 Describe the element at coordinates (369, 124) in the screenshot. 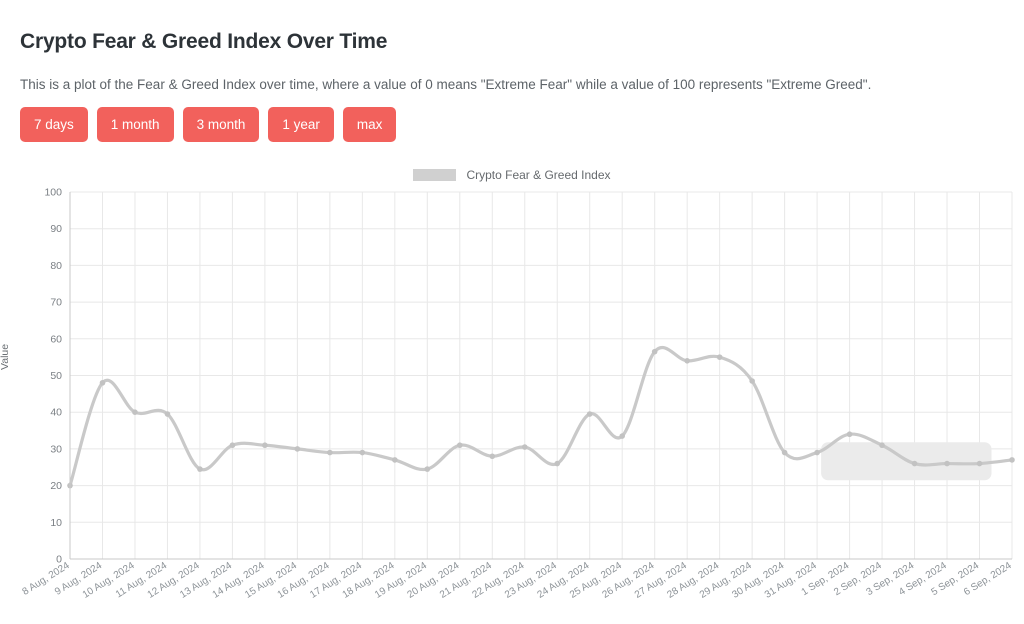

I see `range-max: max` at that location.